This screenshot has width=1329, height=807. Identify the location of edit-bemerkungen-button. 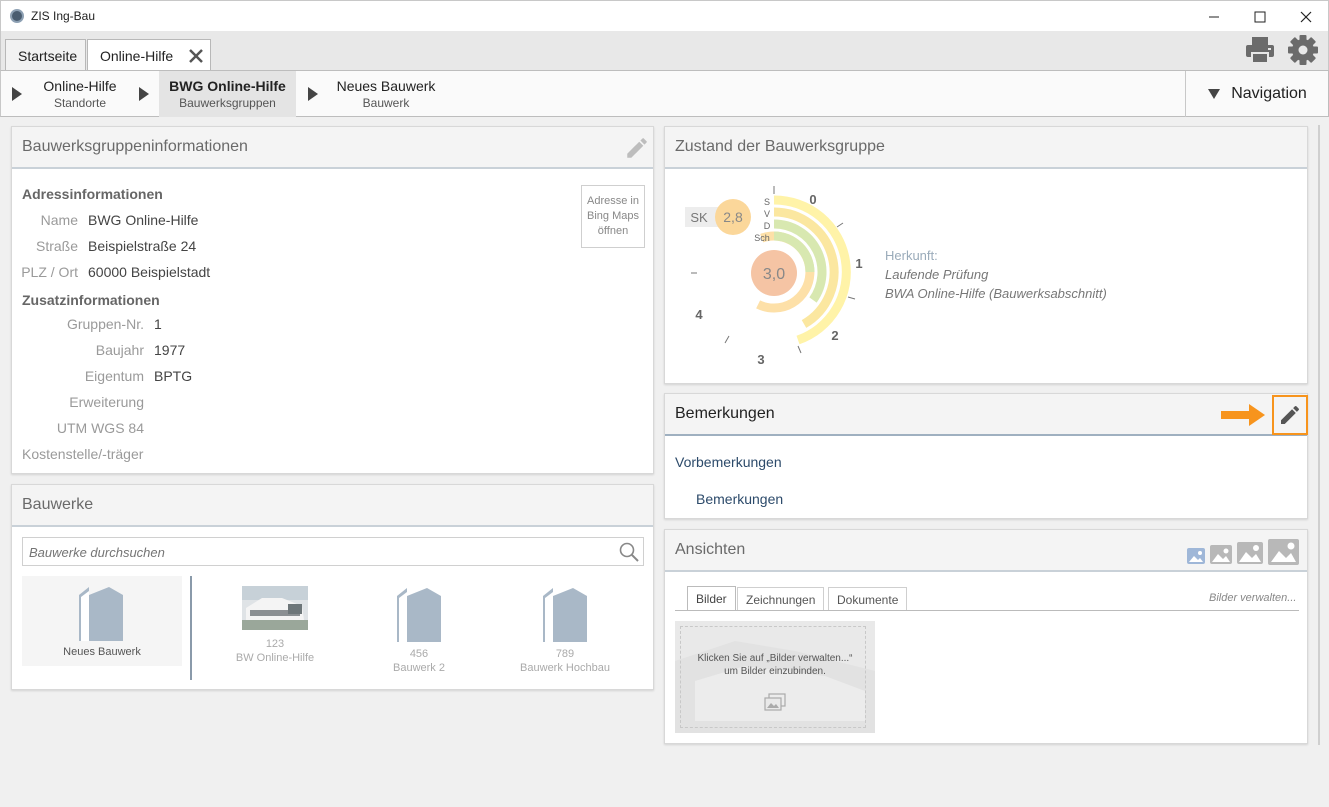
(1290, 415).